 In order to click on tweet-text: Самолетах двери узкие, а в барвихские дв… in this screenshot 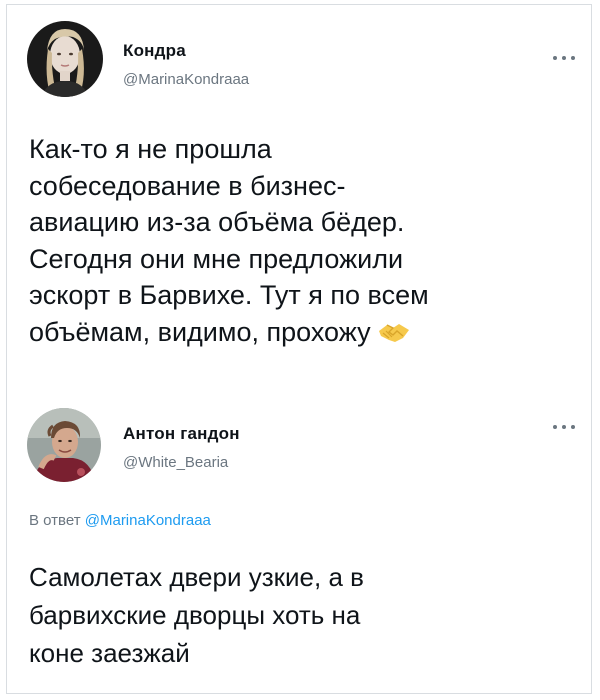, I will do `click(300, 615)`.